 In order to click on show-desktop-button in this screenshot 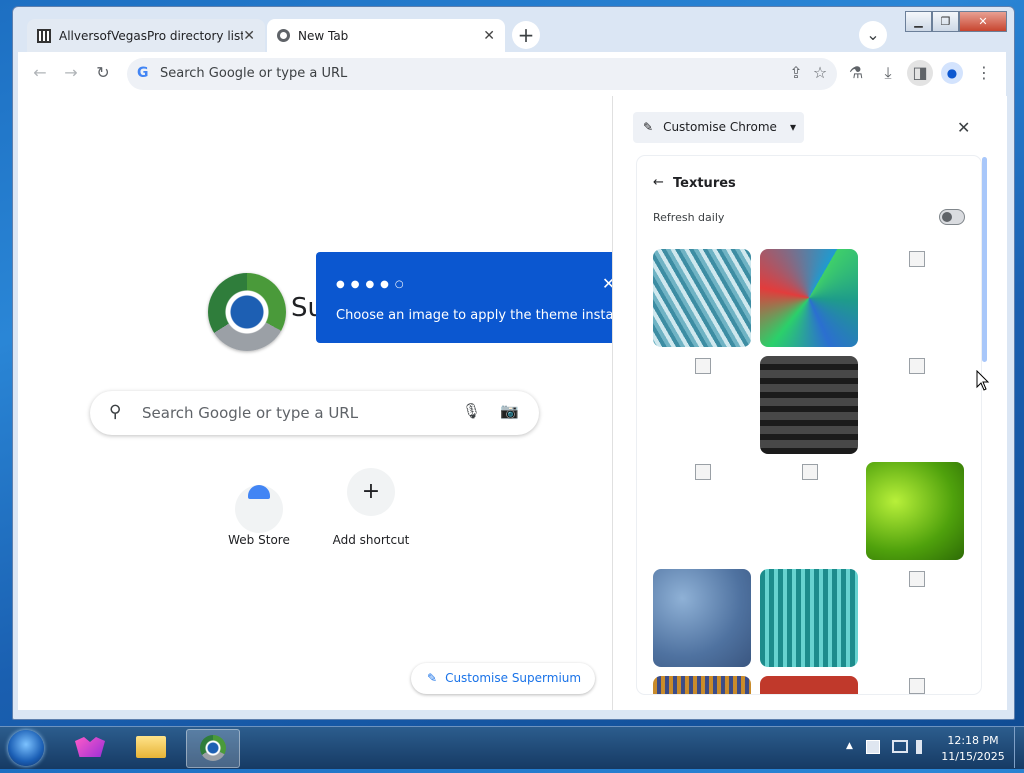, I will do `click(1019, 747)`.